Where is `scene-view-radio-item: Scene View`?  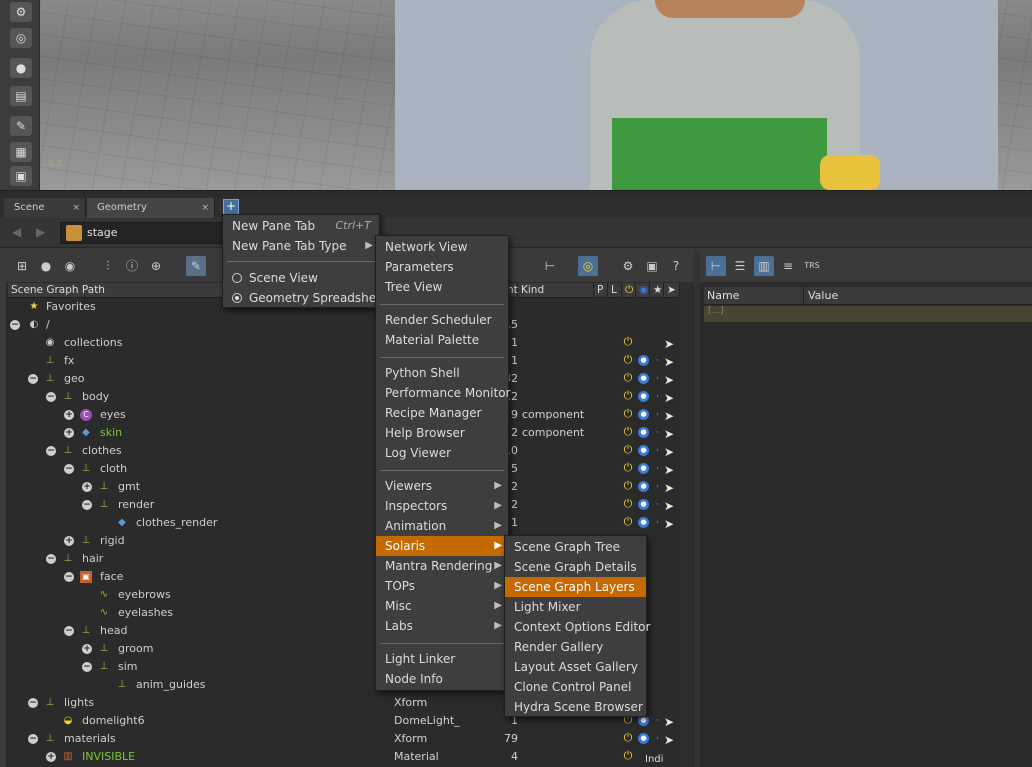 scene-view-radio-item: Scene View is located at coordinates (301, 278).